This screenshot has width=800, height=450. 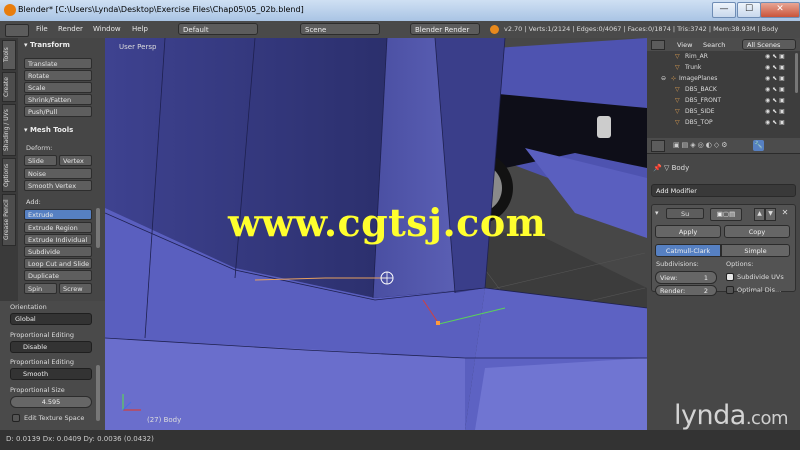 I want to click on catmull-clark-button: Catmull-Clark, so click(x=688, y=250).